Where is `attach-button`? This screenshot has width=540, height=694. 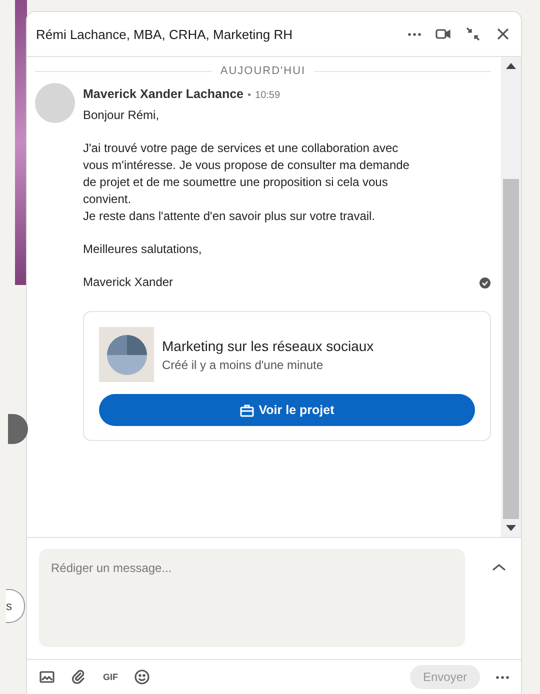 attach-button is located at coordinates (79, 677).